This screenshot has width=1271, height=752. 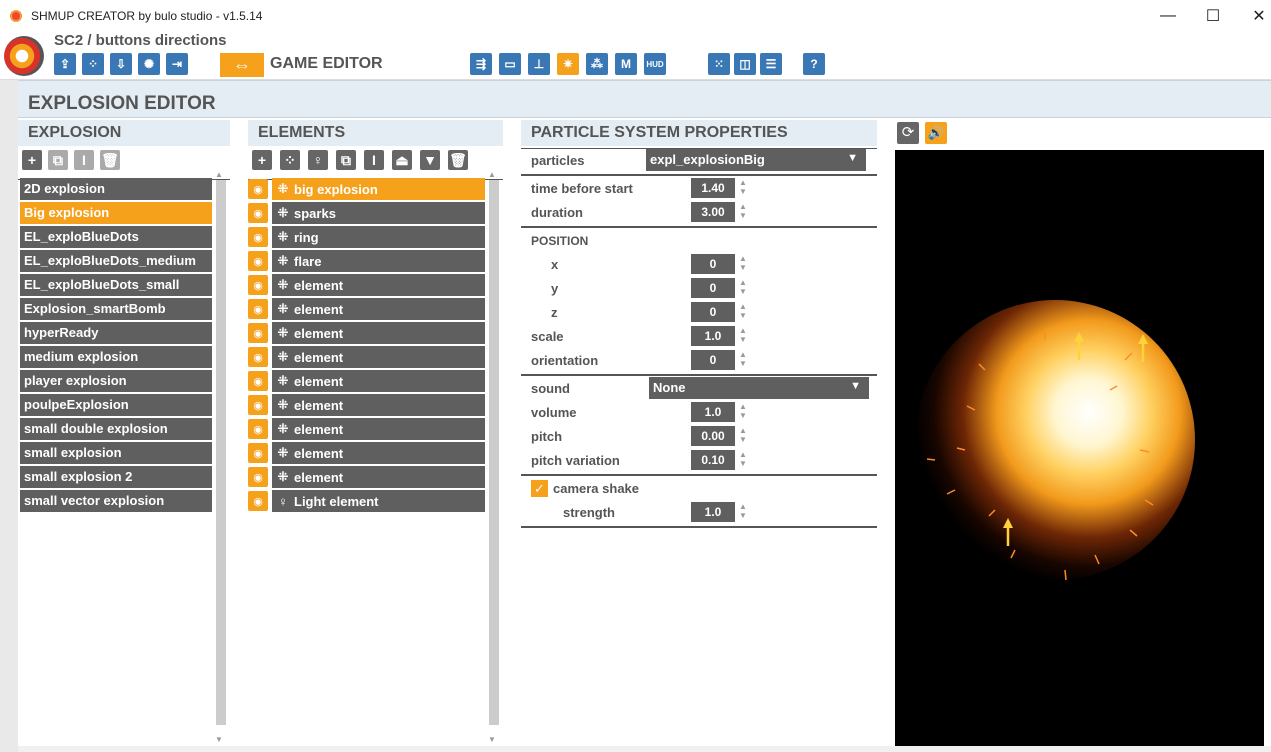 What do you see at coordinates (378, 237) in the screenshot?
I see `element-list-item: ⁜ ring` at bounding box center [378, 237].